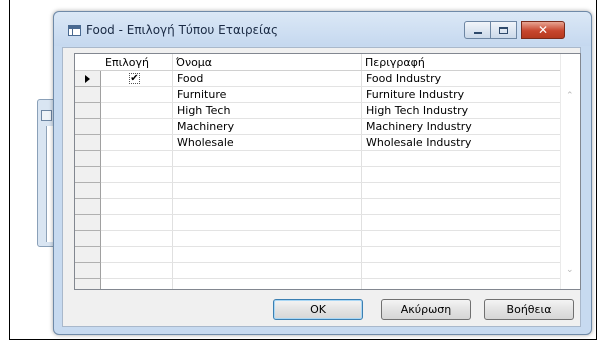 This screenshot has height=348, width=602. I want to click on title-bar: Food - Επιλογή Τύπου Εταιρείας ✕, so click(322, 29).